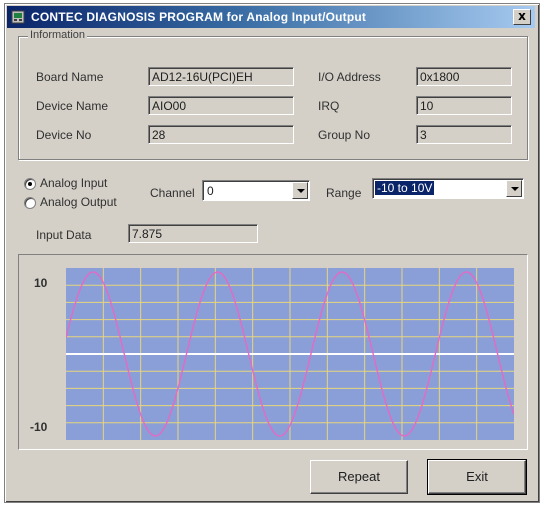  Describe the element at coordinates (64, 135) in the screenshot. I see `device-no-label: Device No` at that location.